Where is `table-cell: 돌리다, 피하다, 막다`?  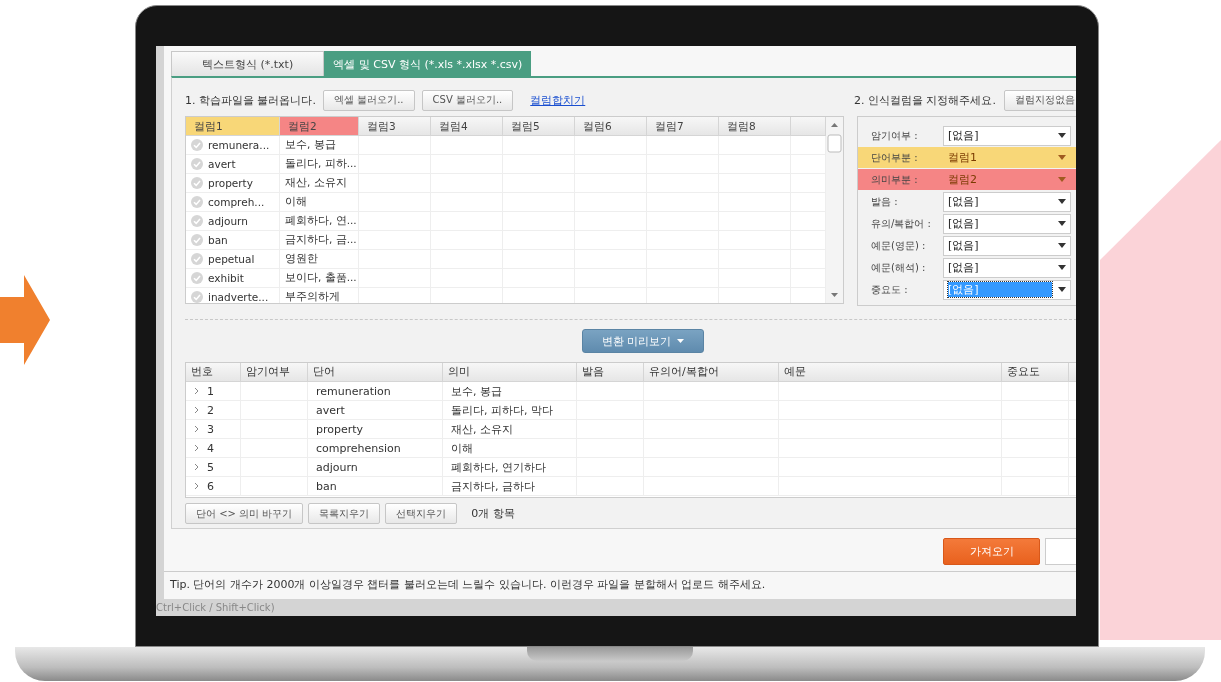 table-cell: 돌리다, 피하다, 막다 is located at coordinates (510, 410).